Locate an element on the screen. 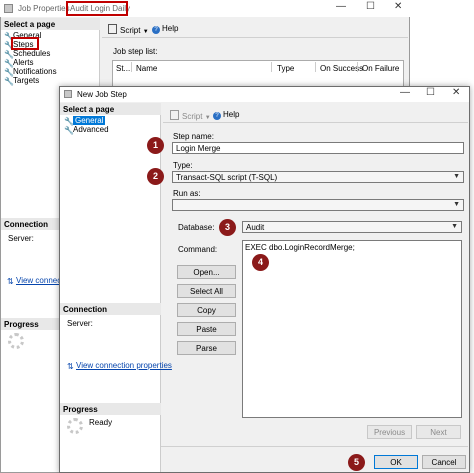 This screenshot has width=474, height=473. dialog-title: New Job Step is located at coordinates (102, 94).